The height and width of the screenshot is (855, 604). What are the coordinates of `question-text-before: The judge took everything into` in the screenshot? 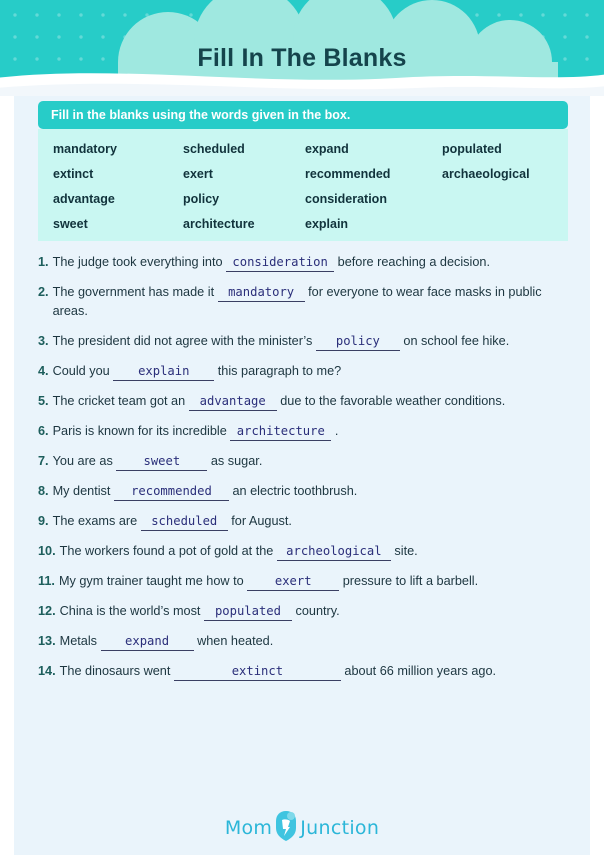 It's located at (139, 262).